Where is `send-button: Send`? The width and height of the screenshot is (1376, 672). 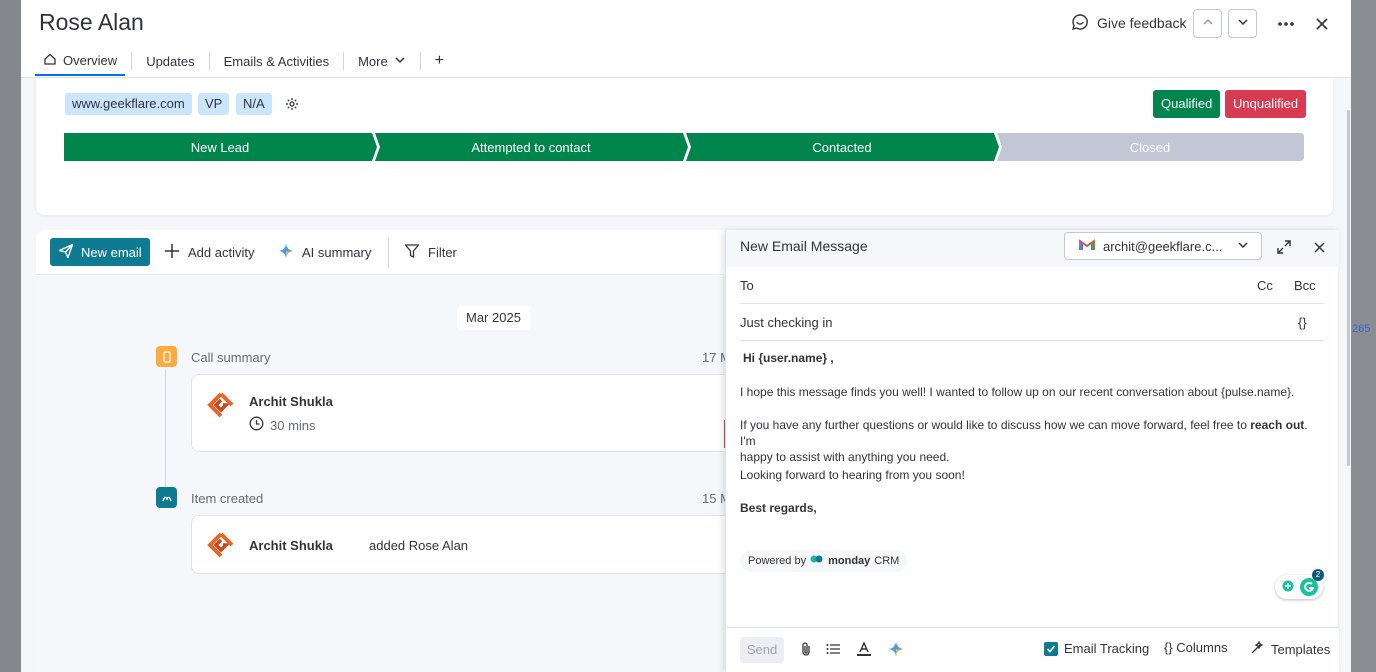 send-button: Send is located at coordinates (762, 650).